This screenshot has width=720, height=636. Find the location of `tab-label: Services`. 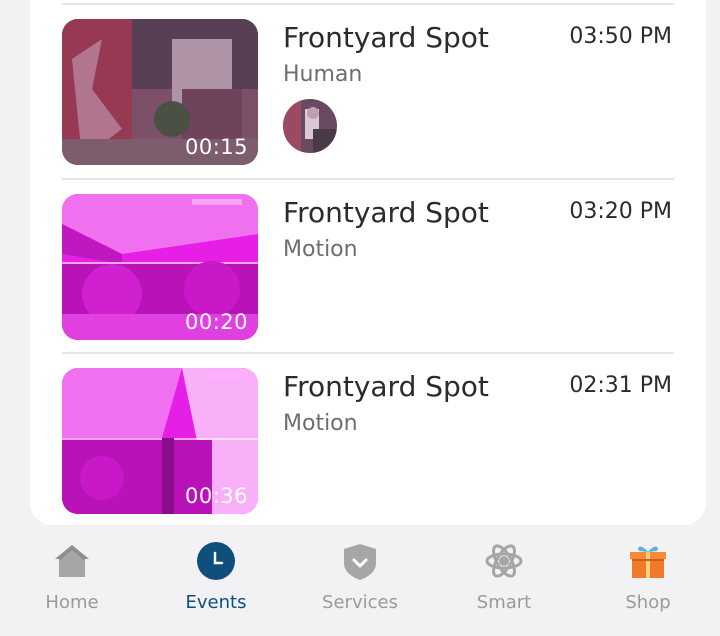

tab-label: Services is located at coordinates (360, 602).